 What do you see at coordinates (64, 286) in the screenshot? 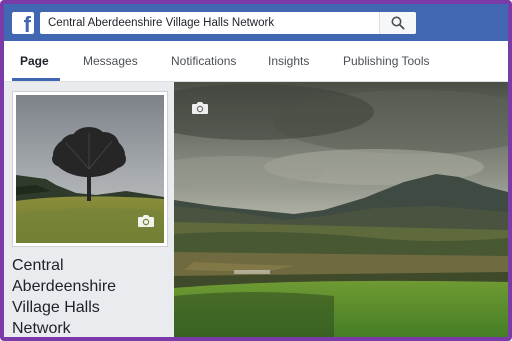
I see `page-name-line: Aberdeenshire` at bounding box center [64, 286].